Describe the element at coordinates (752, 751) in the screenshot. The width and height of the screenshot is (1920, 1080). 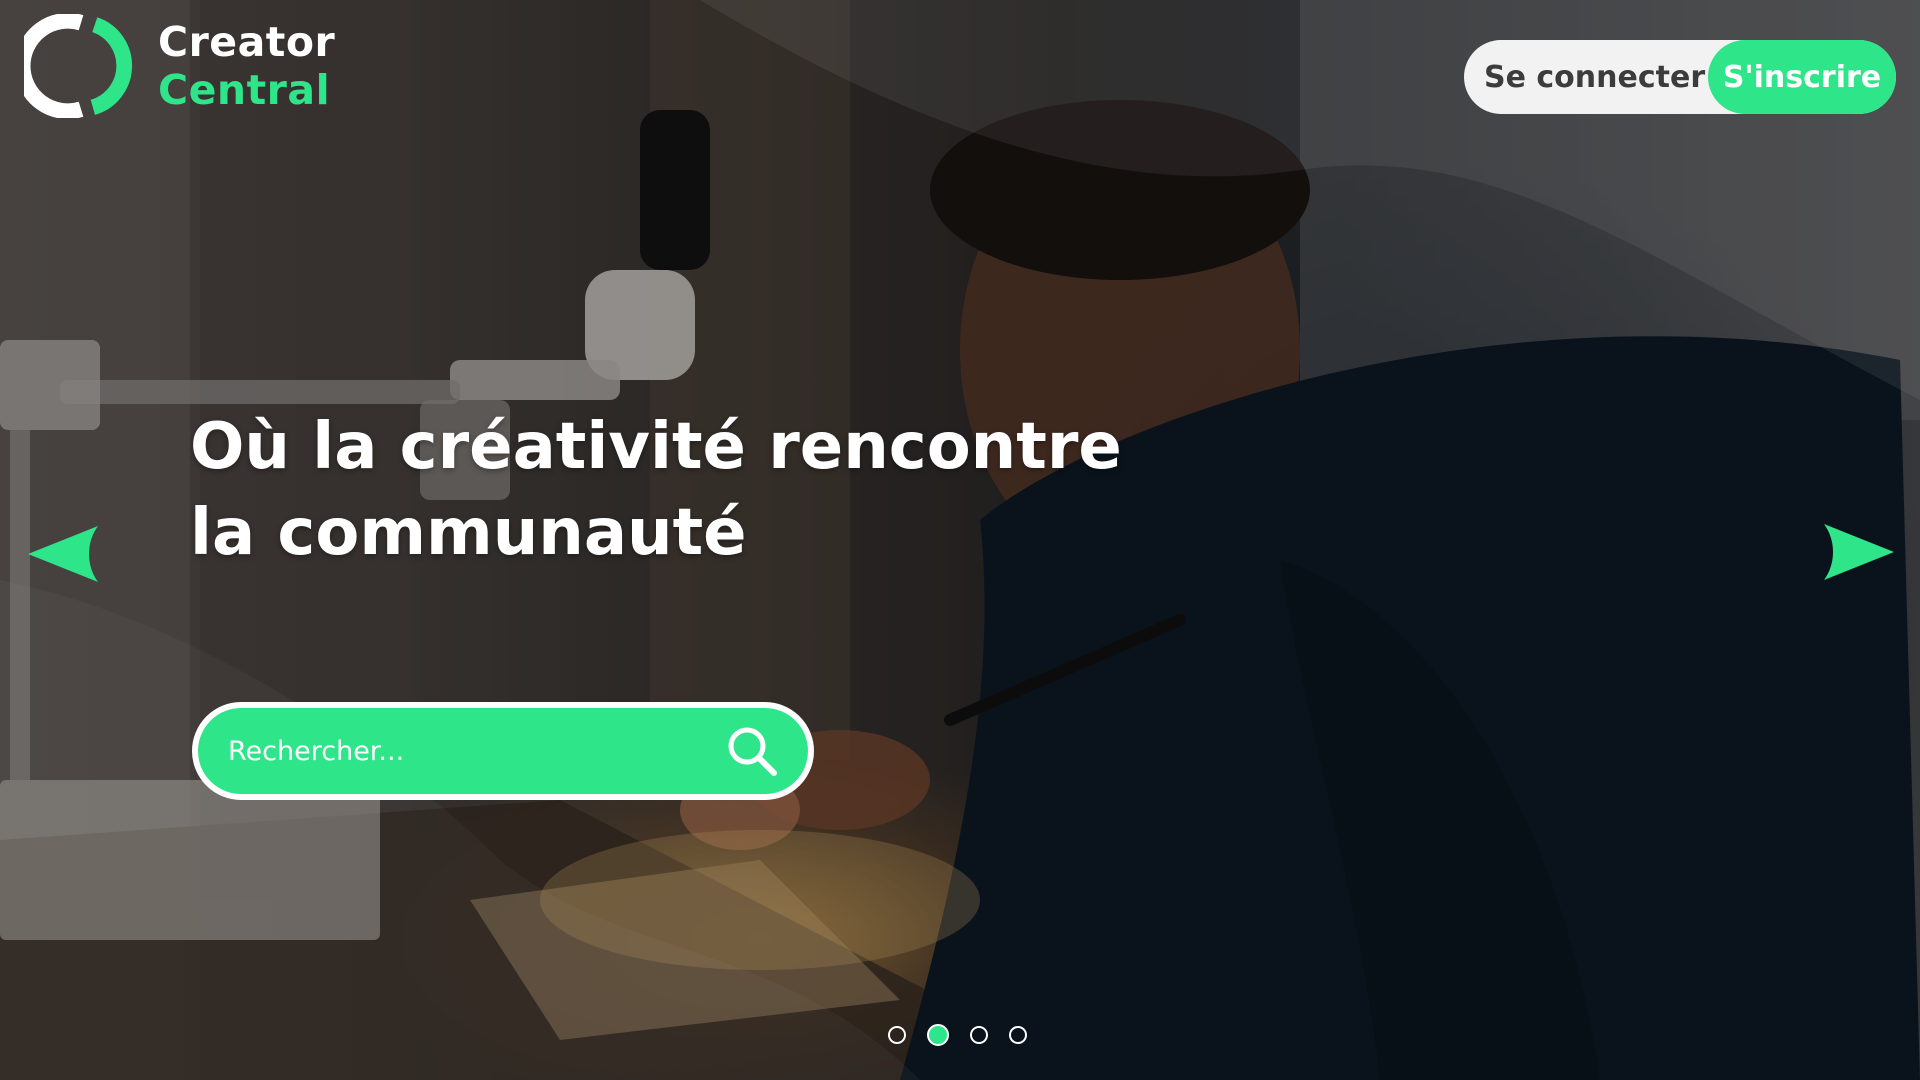
I see `search-icon` at that location.